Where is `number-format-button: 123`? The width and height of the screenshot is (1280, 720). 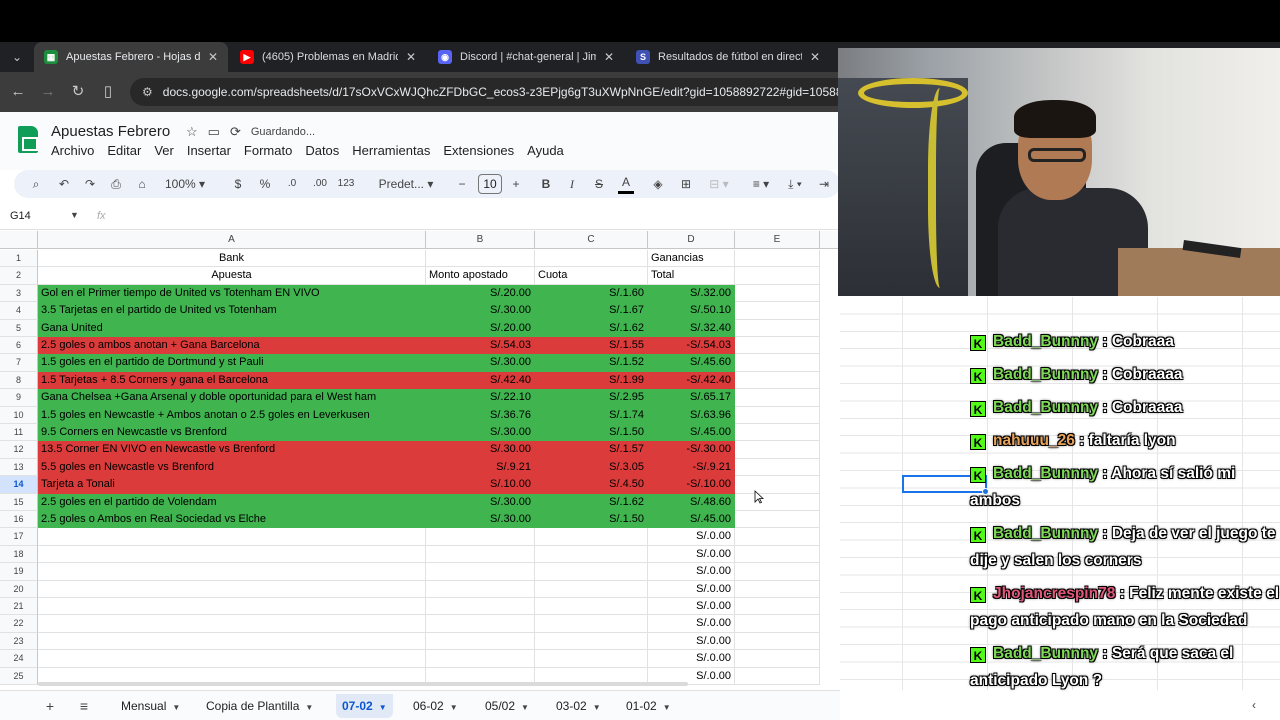 number-format-button: 123 is located at coordinates (346, 184).